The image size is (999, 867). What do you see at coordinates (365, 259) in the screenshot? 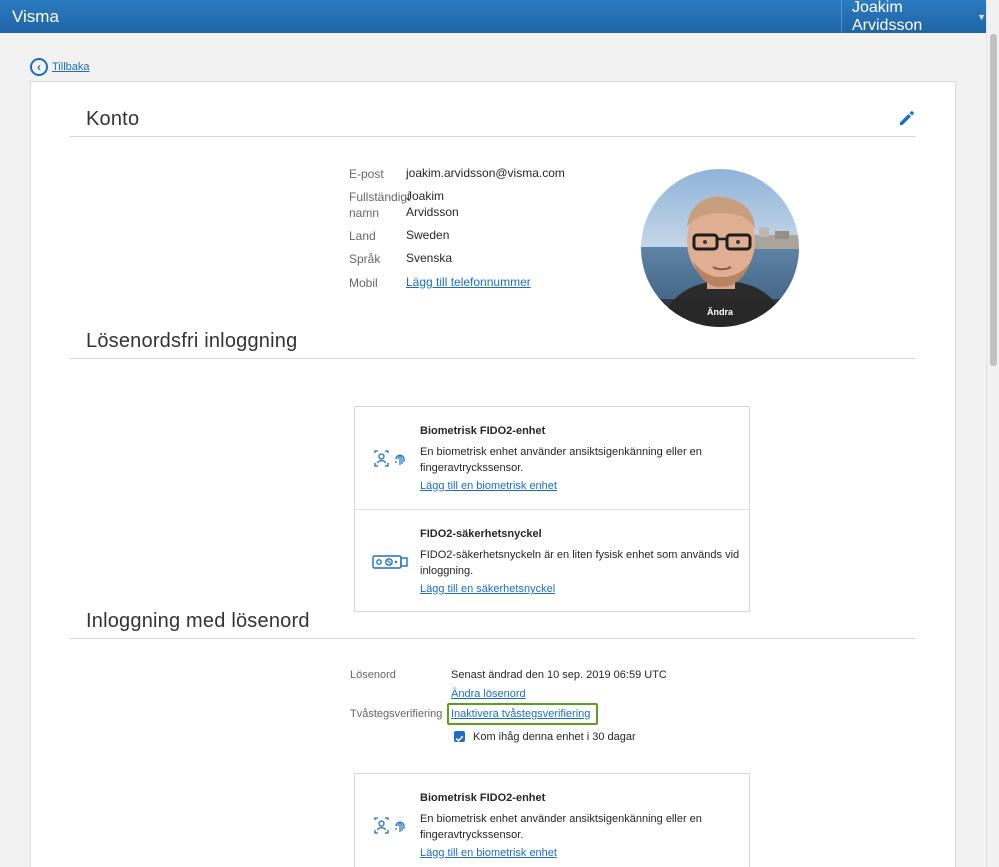
I see `language-label: Språk` at bounding box center [365, 259].